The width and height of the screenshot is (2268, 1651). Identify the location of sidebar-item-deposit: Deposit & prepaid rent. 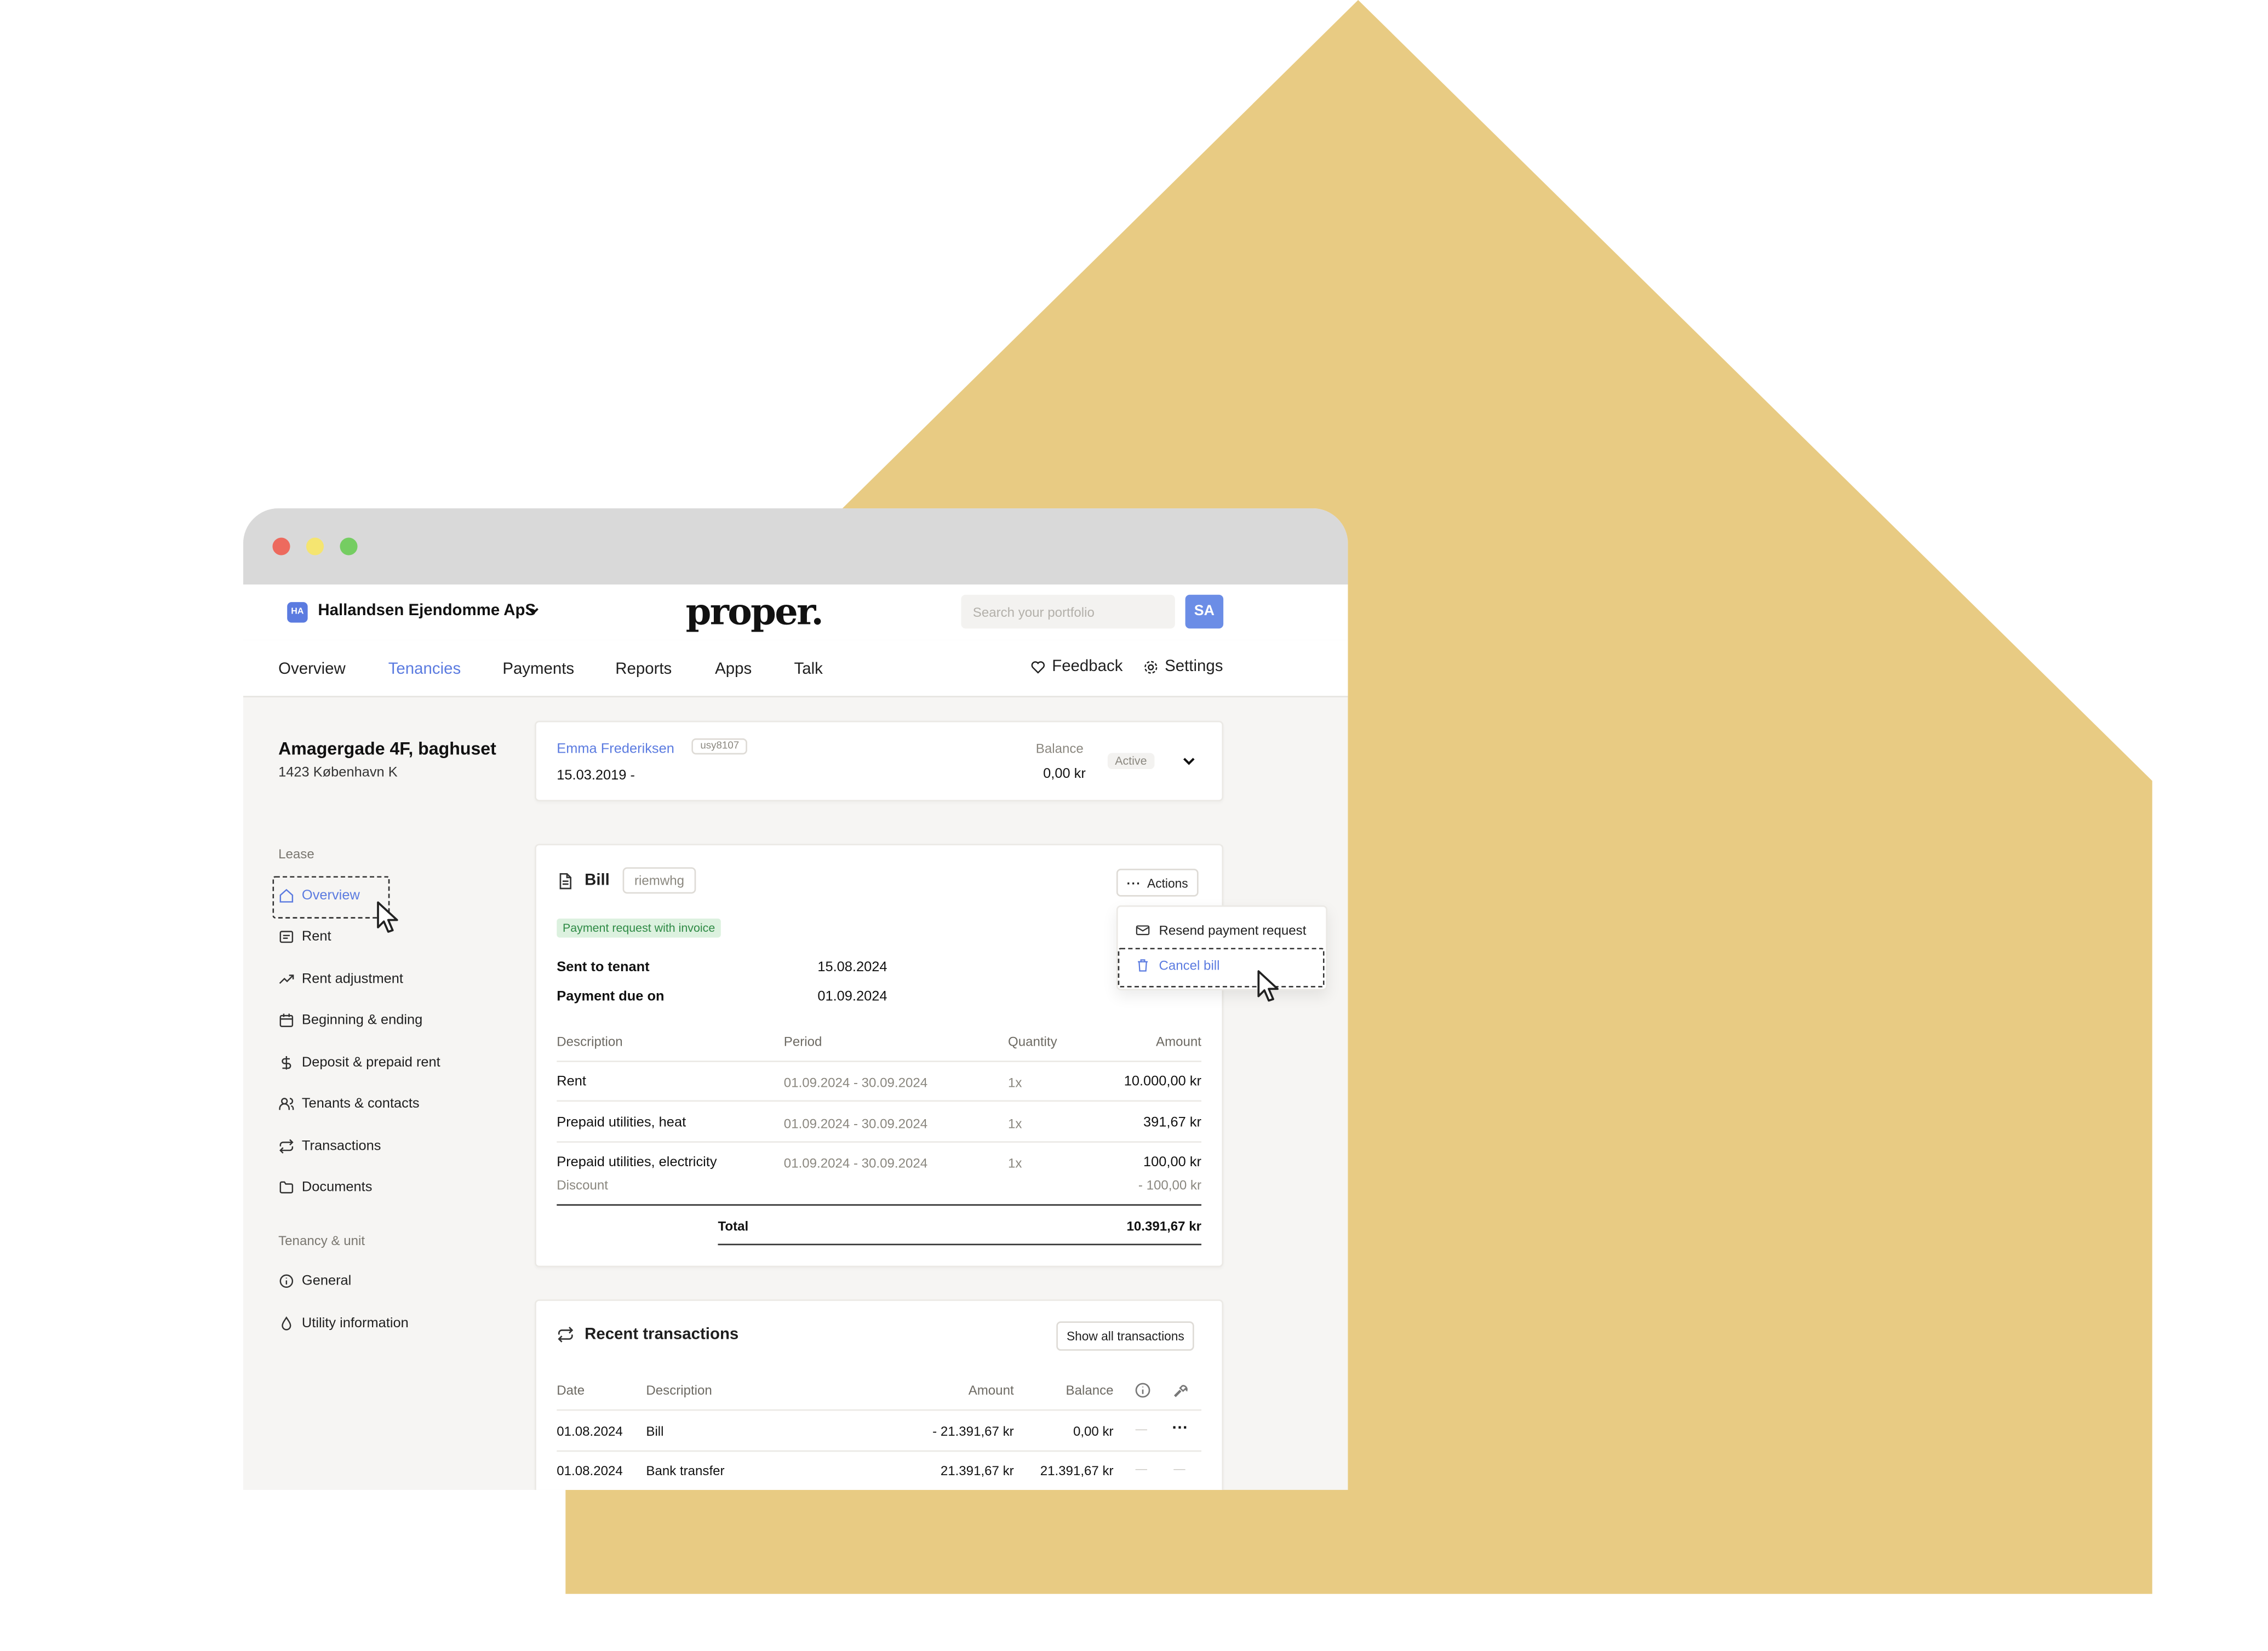
(359, 1063).